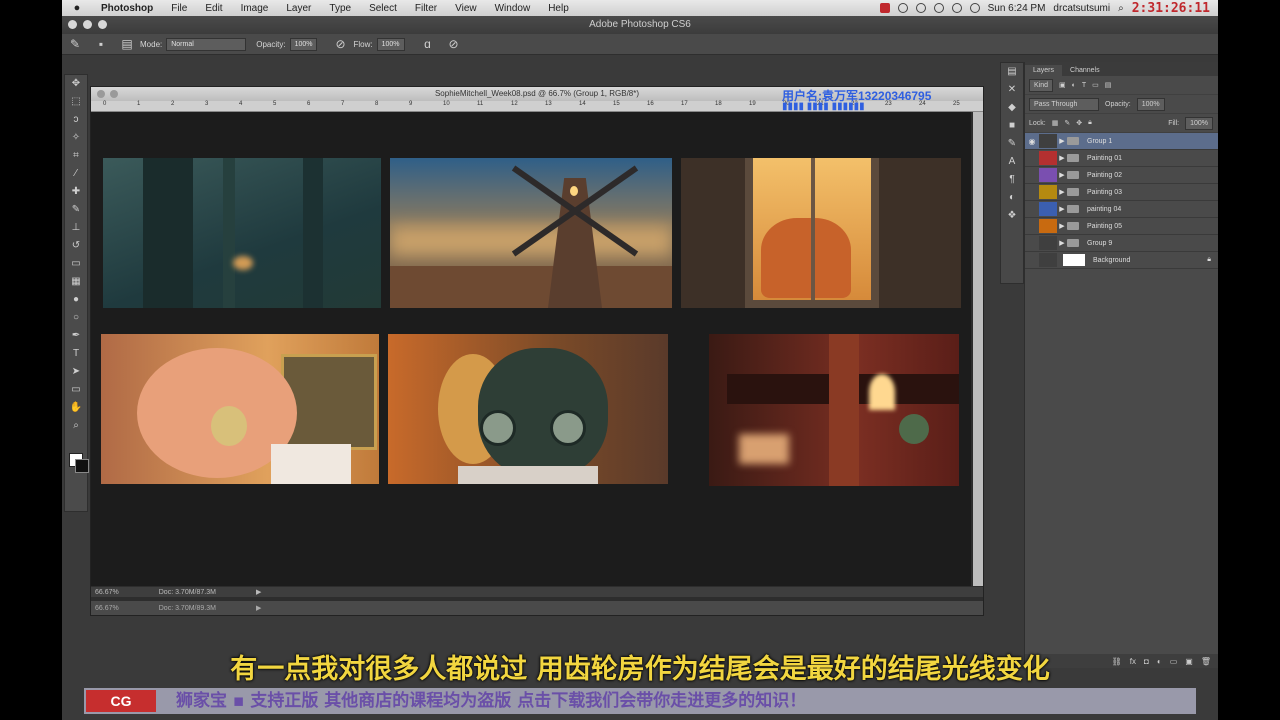 The height and width of the screenshot is (720, 1280). Describe the element at coordinates (1055, 123) in the screenshot. I see `lock-transparent-icon: ▦` at that location.